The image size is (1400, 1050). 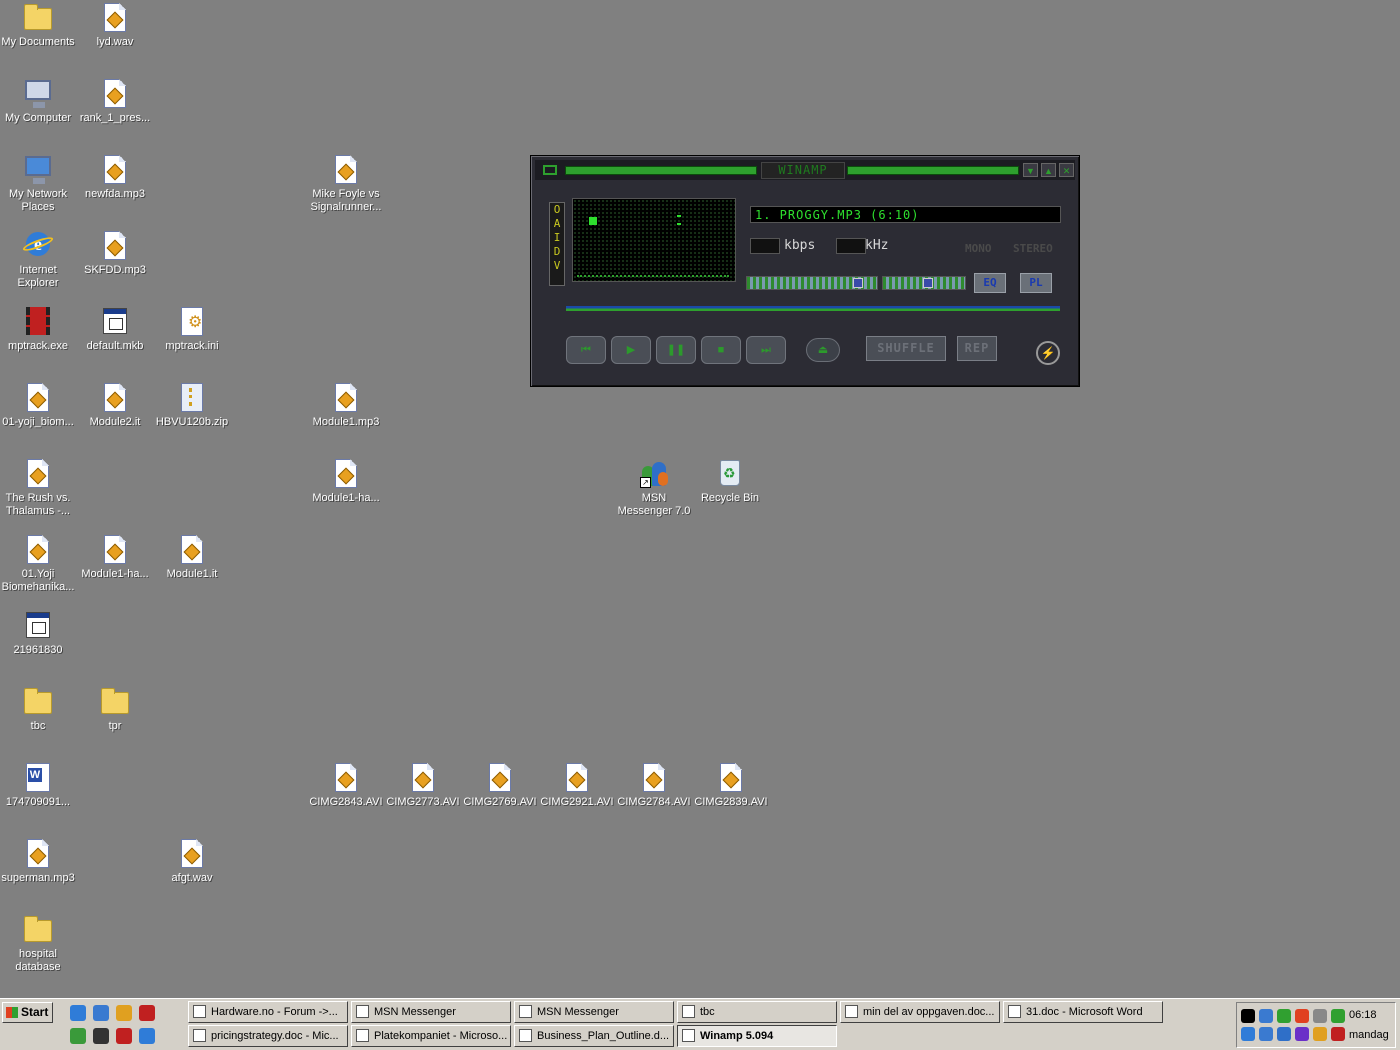 I want to click on winamp-menu-button, so click(x=550, y=170).